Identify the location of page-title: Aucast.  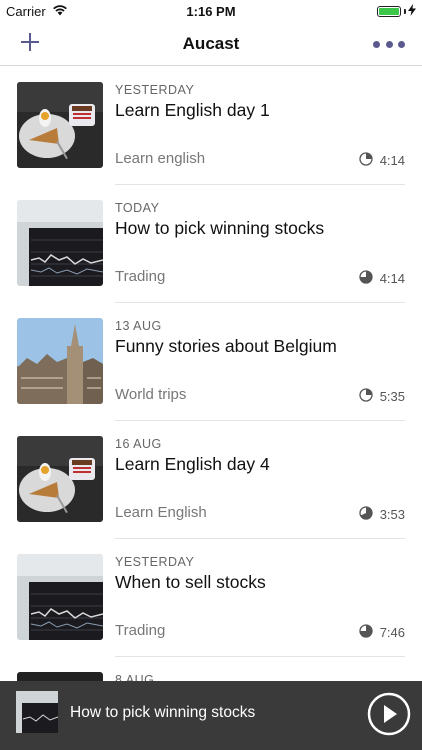
(211, 43).